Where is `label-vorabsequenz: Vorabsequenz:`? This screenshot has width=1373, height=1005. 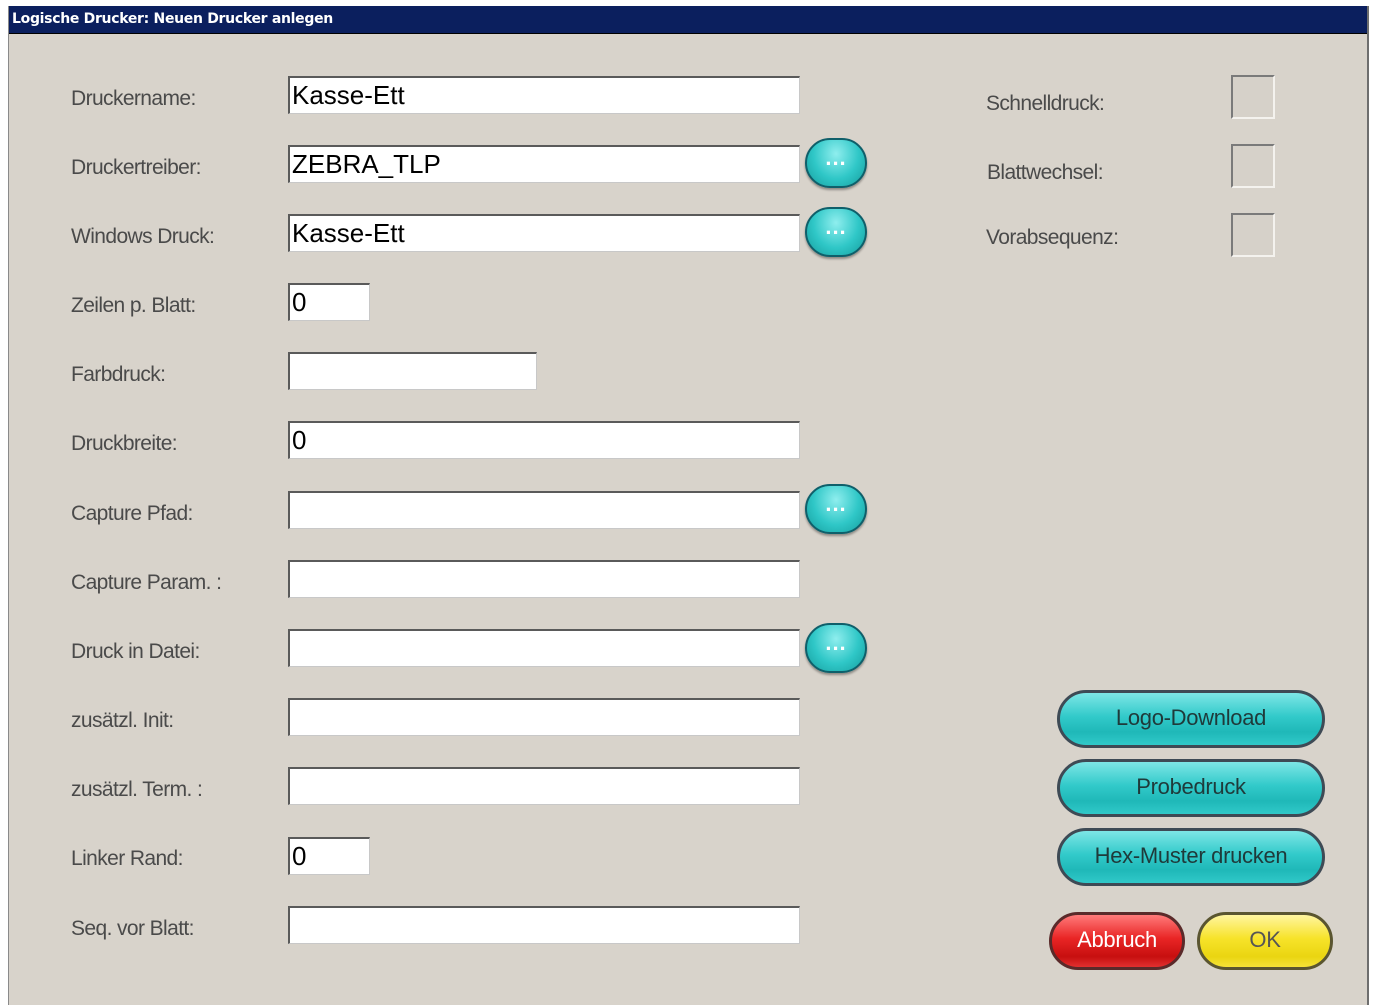
label-vorabsequenz: Vorabsequenz: is located at coordinates (1052, 237).